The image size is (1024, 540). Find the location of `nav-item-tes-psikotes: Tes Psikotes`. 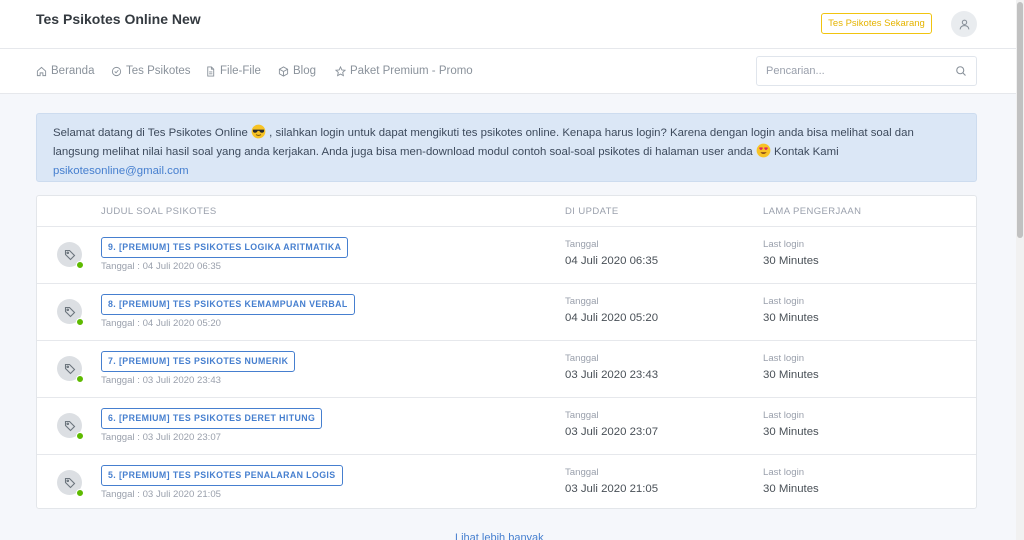

nav-item-tes-psikotes: Tes Psikotes is located at coordinates (151, 71).